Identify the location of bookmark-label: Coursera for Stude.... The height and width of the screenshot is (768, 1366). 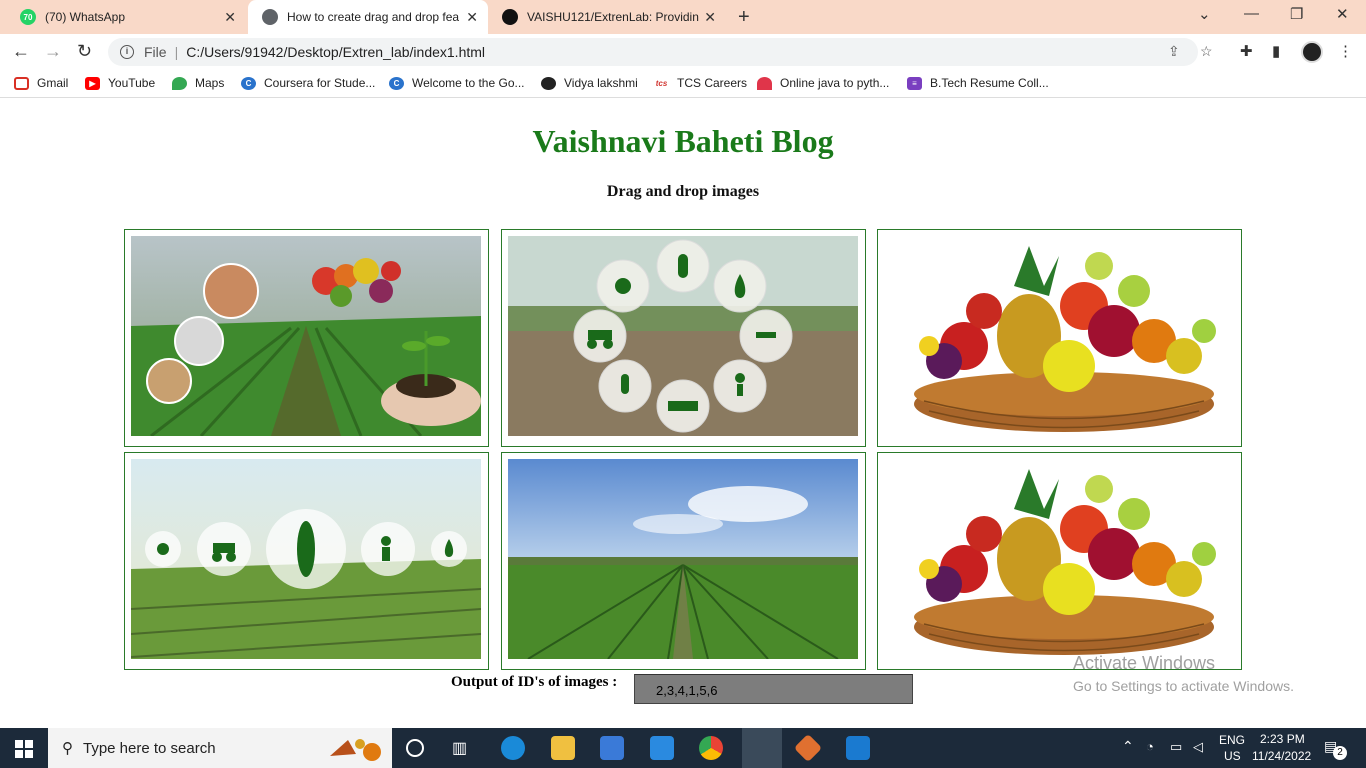
(320, 83).